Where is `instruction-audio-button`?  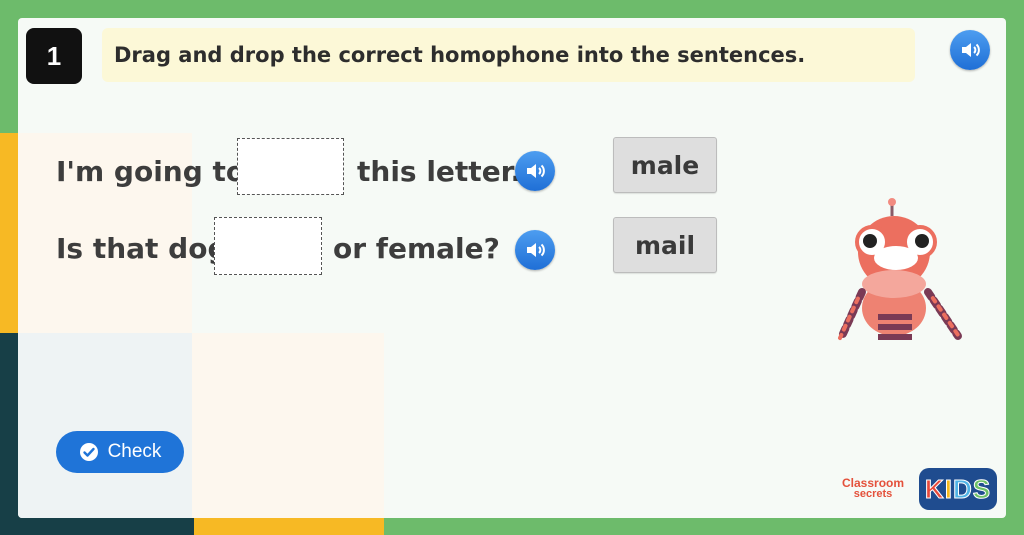
instruction-audio-button is located at coordinates (970, 50).